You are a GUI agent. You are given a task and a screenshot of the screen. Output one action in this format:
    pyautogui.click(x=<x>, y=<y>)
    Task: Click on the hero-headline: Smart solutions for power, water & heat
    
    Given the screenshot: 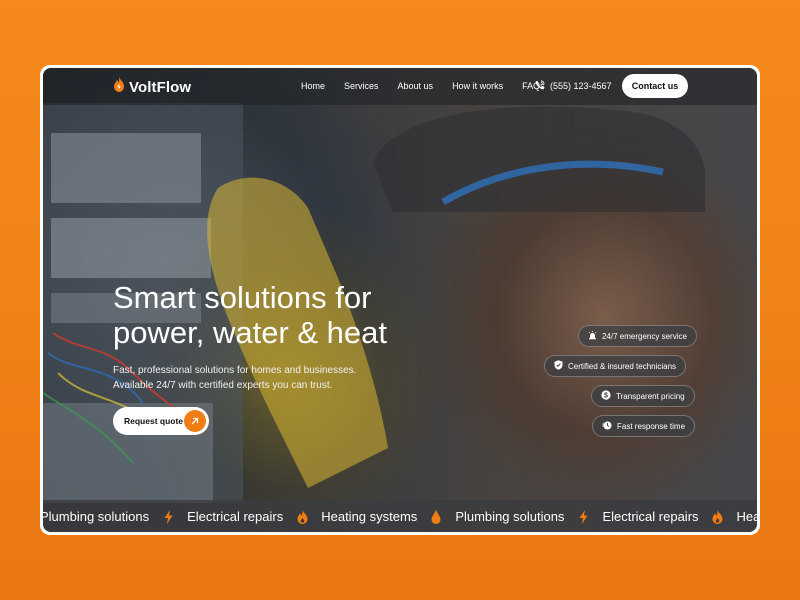 What is the action you would take?
    pyautogui.click(x=273, y=315)
    